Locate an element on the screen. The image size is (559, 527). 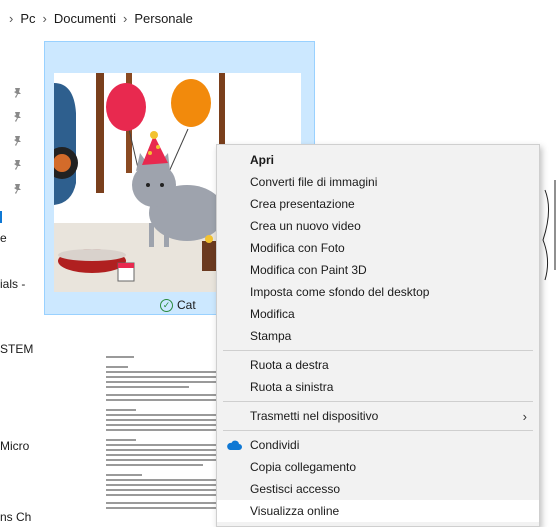
menu-item-label: Modifica is located at coordinates (272, 314).